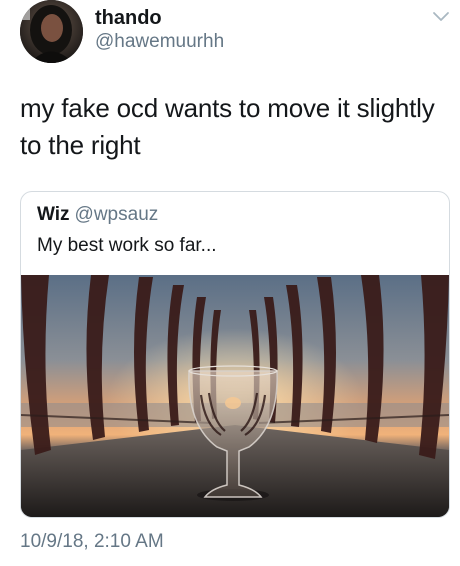 The image size is (460, 566). I want to click on quoted-user-handle: @wpsauz, so click(116, 214).